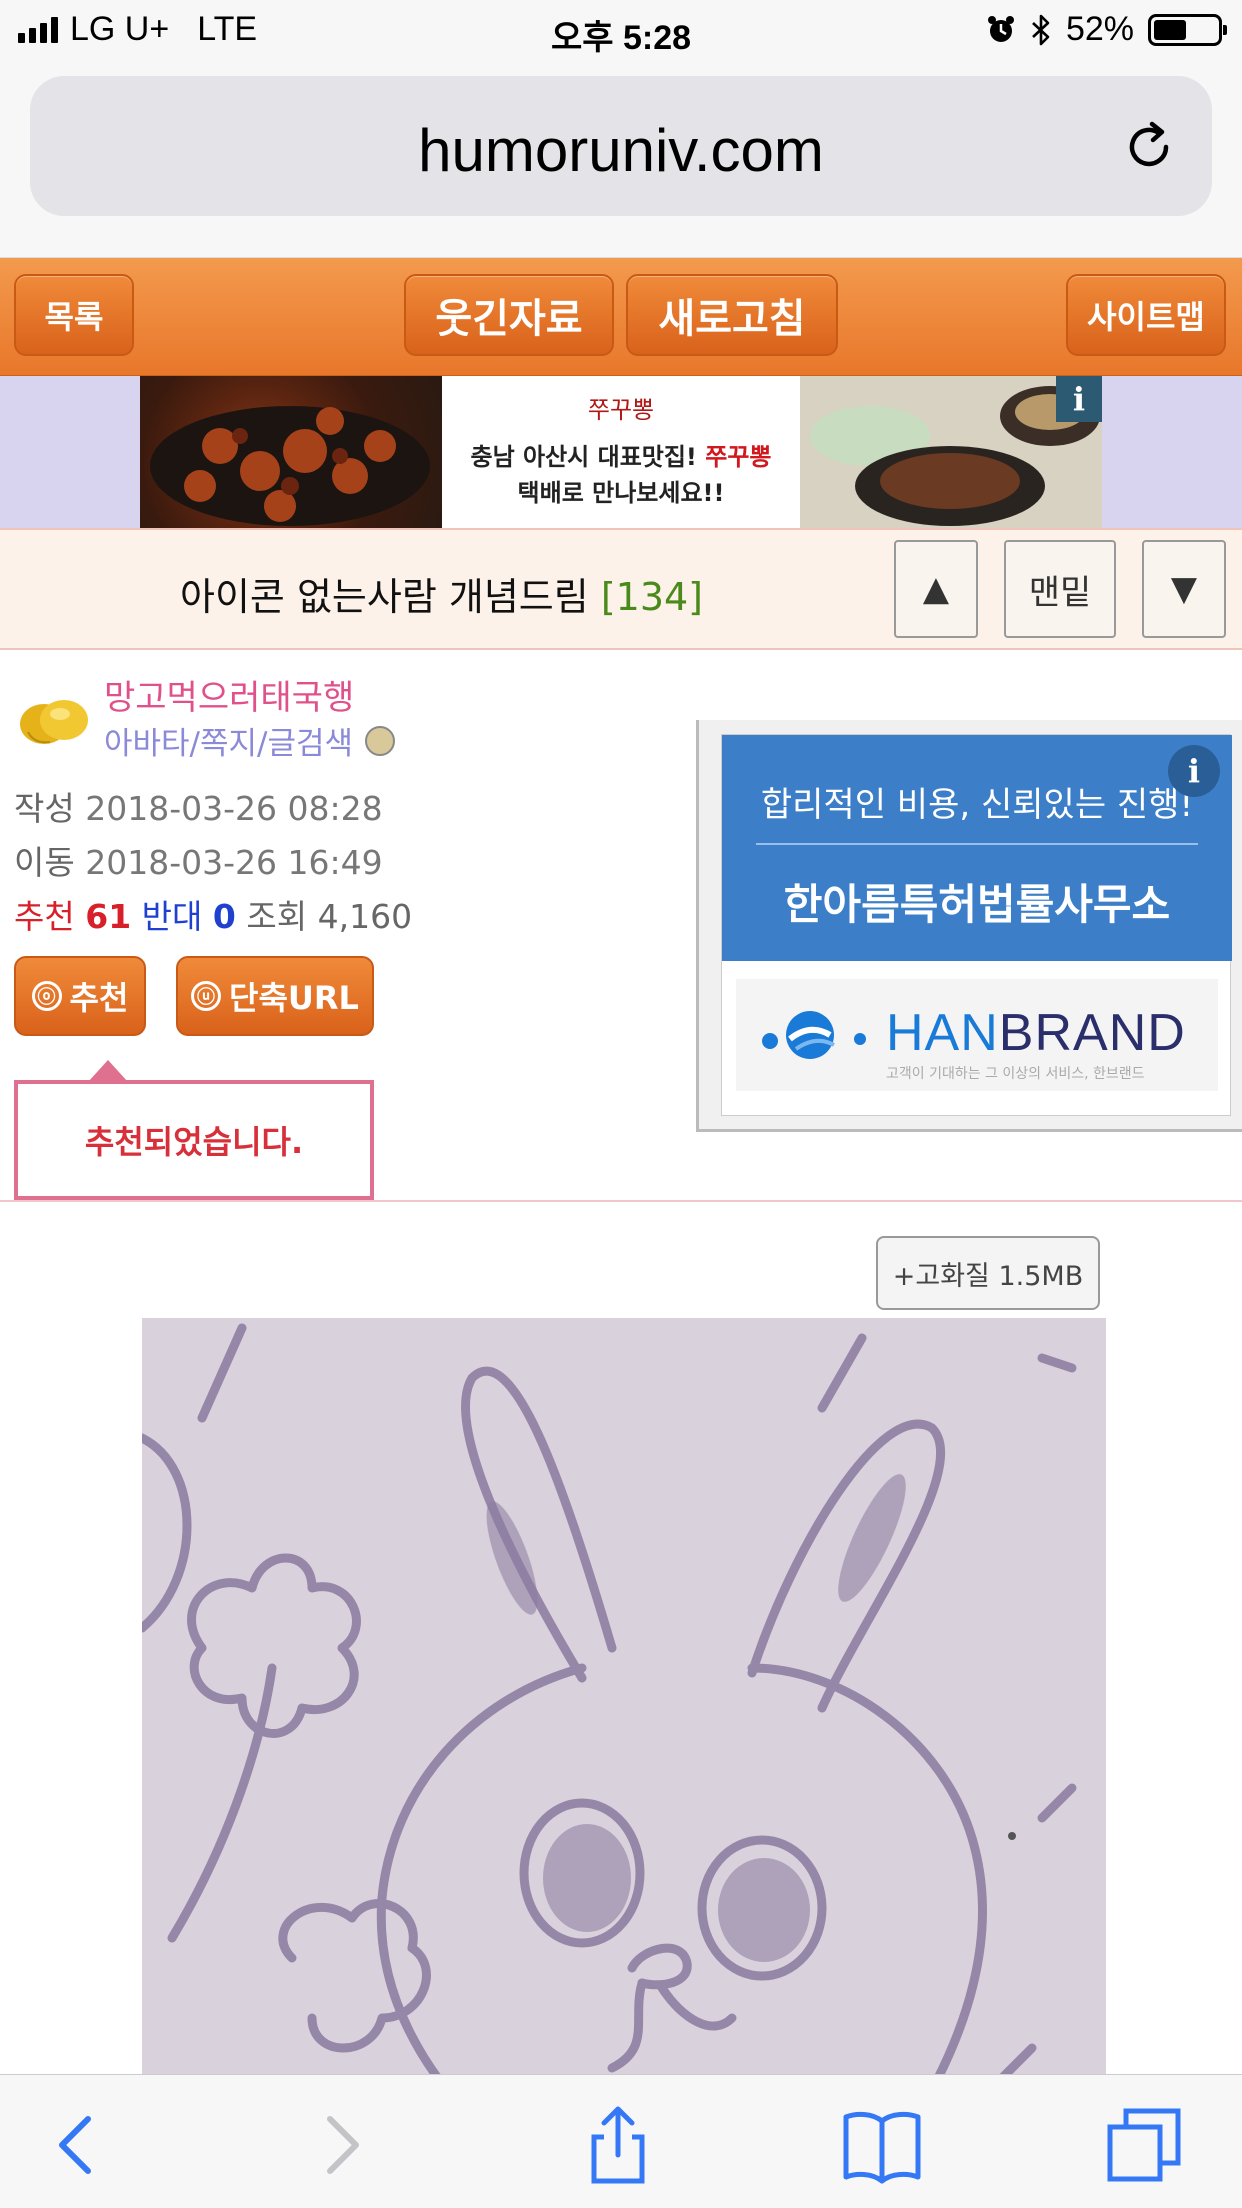  Describe the element at coordinates (277, 916) in the screenshot. I see `views-label: 조회` at that location.